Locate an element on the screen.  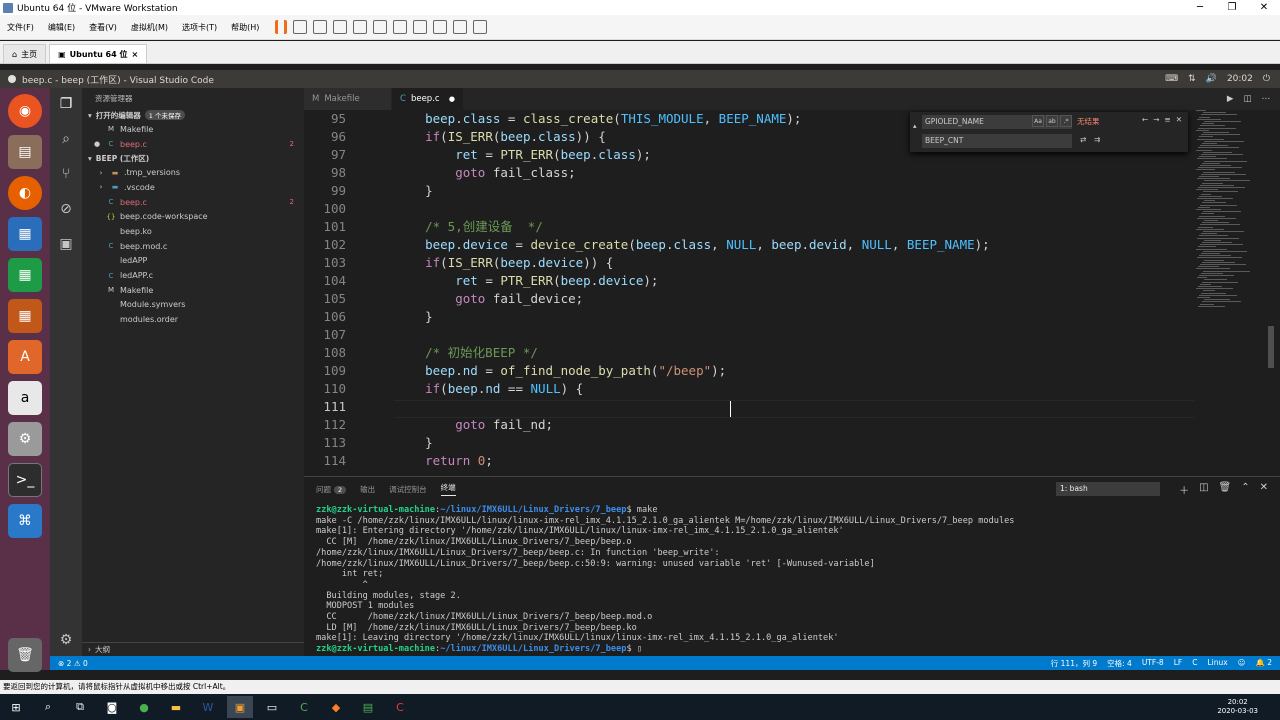
tree-file-ledapp-c: C ledAPP.c is located at coordinates (193, 275).